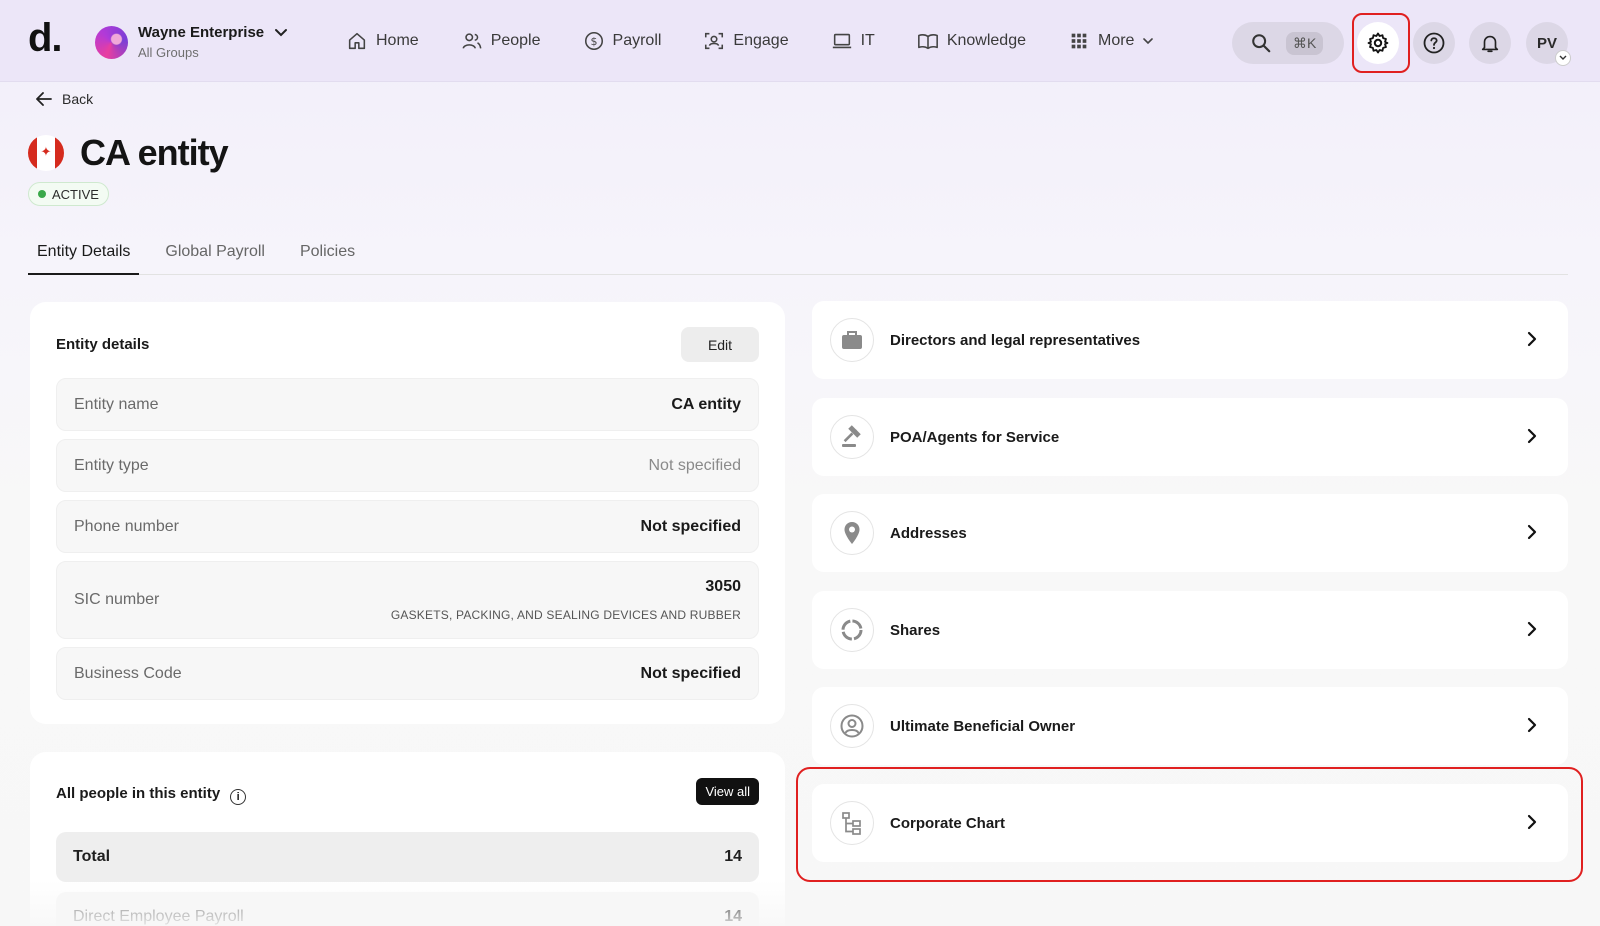 The image size is (1600, 926). I want to click on company-switcher: Wayne Enterprise All Groups, so click(191, 42).